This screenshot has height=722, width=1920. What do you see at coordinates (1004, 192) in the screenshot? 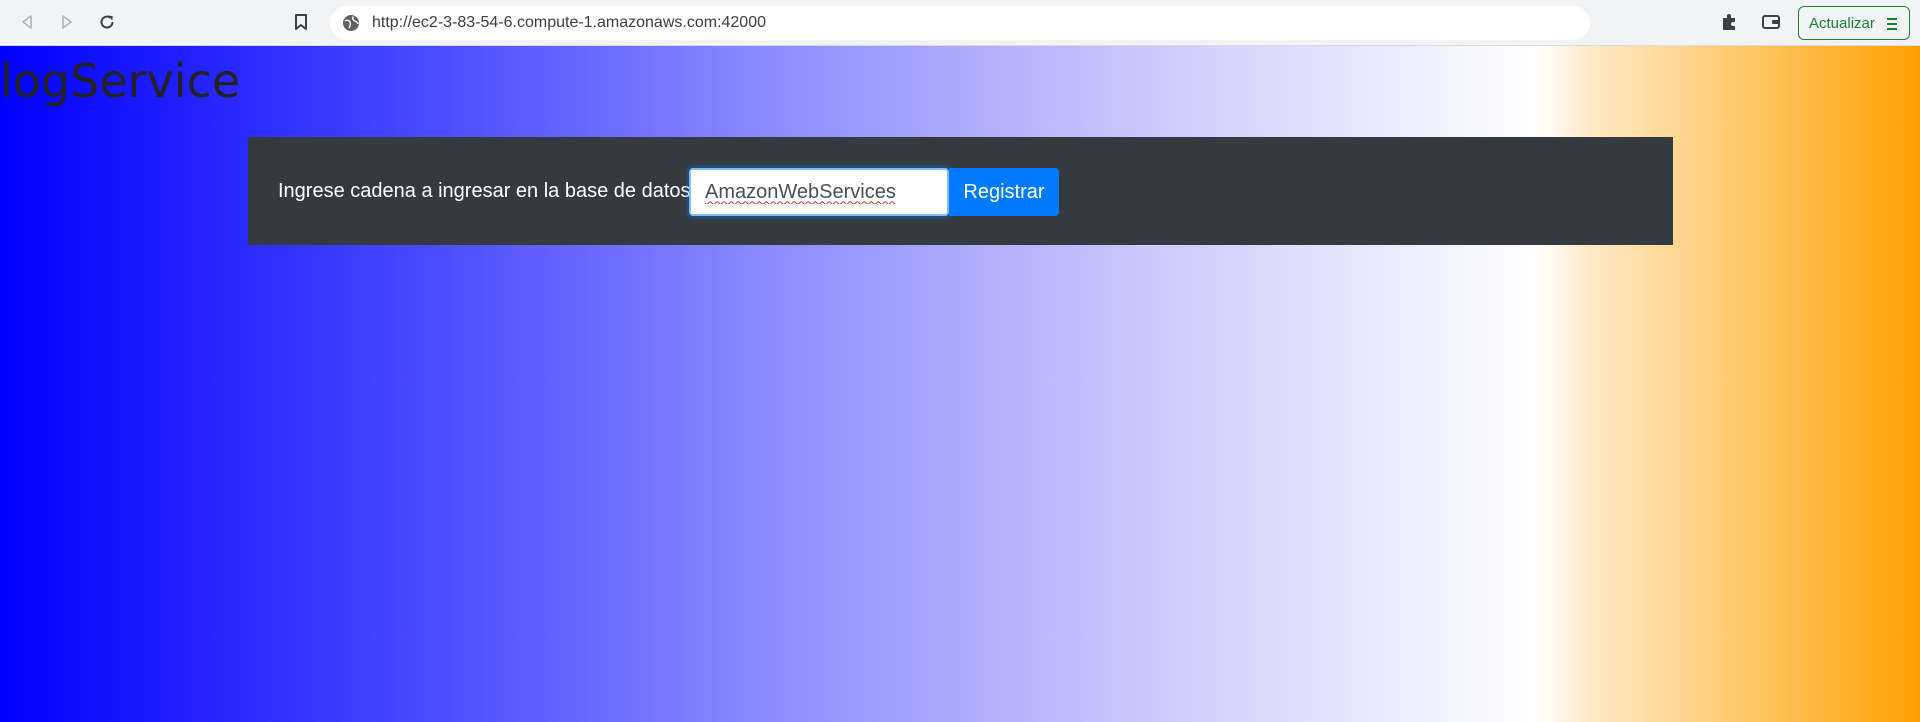
I see `register-button: Registrar` at bounding box center [1004, 192].